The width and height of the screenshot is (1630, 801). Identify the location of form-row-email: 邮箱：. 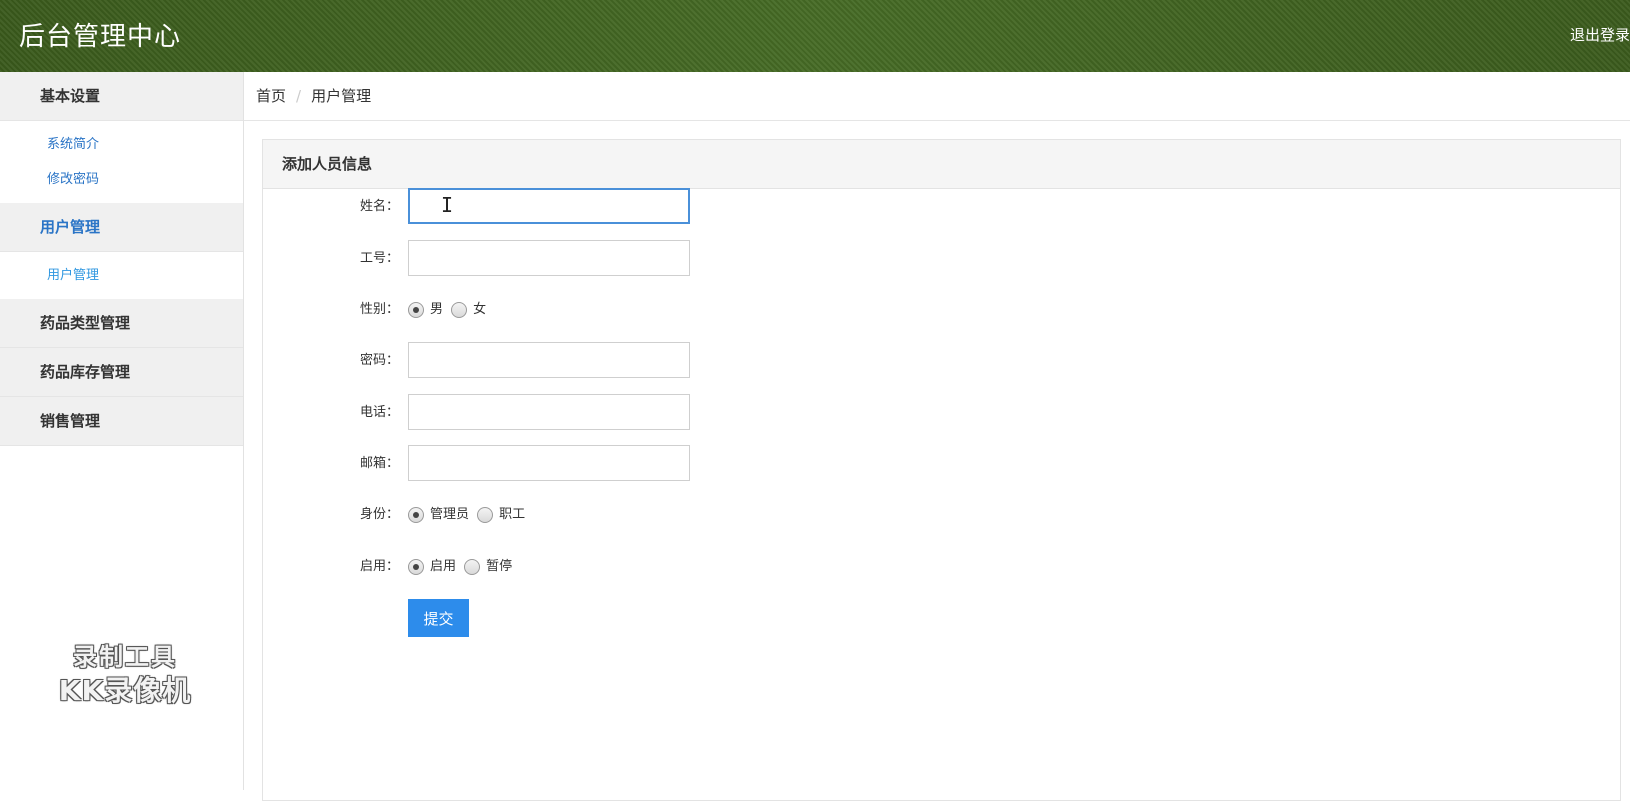
(613, 464).